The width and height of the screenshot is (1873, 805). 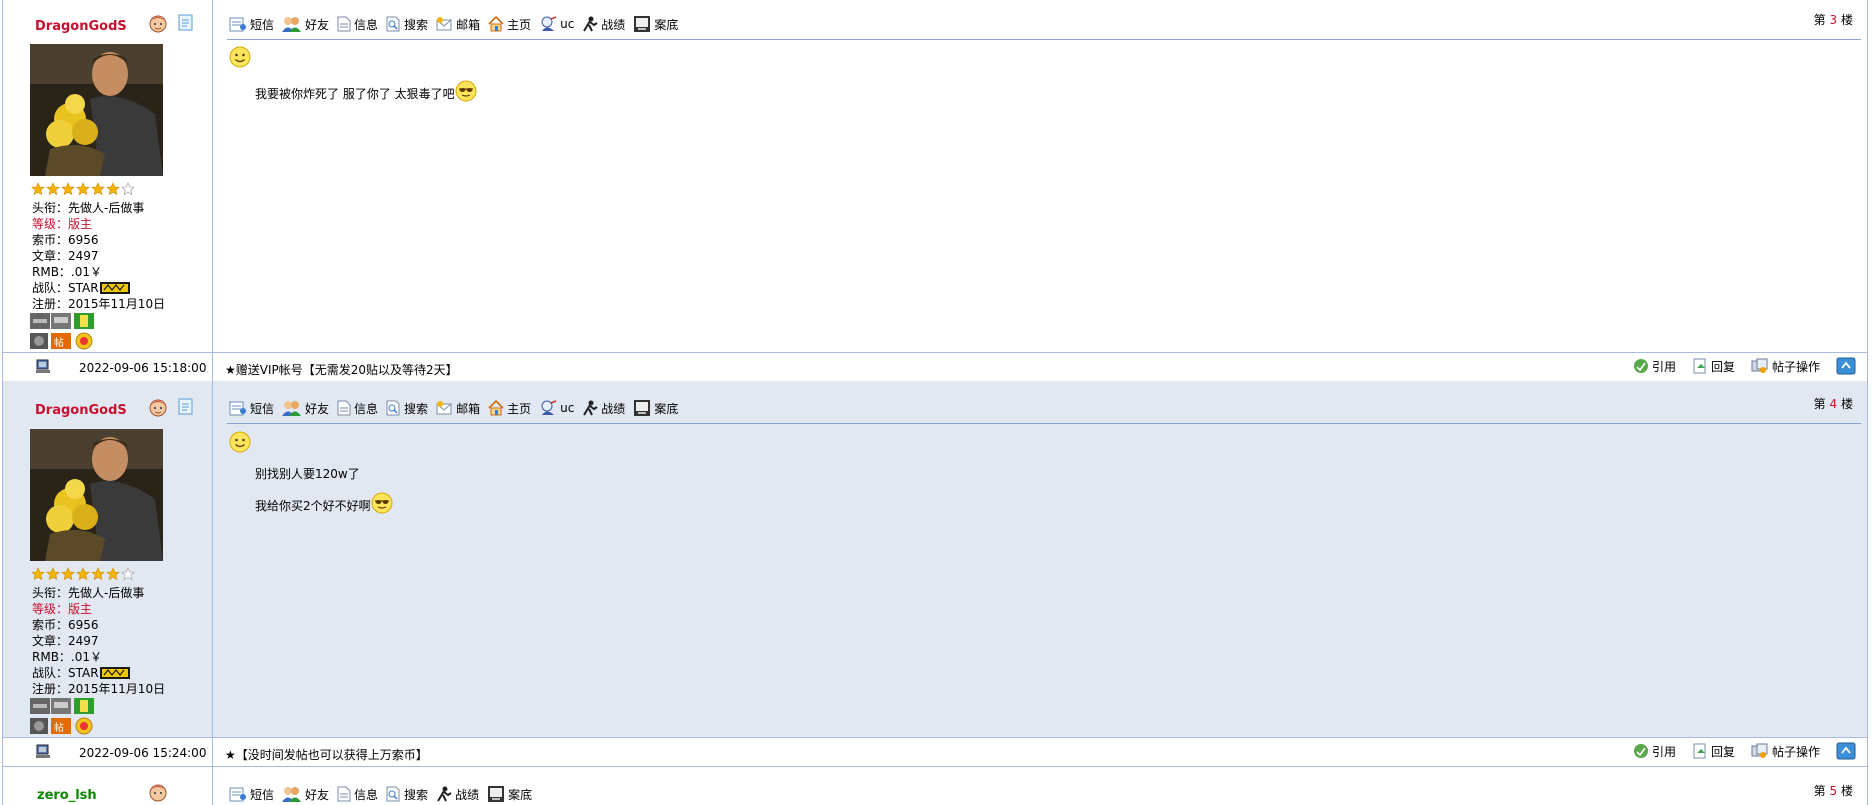 I want to click on post-footer-side: 2022-09-06 15:18:00, so click(x=108, y=367).